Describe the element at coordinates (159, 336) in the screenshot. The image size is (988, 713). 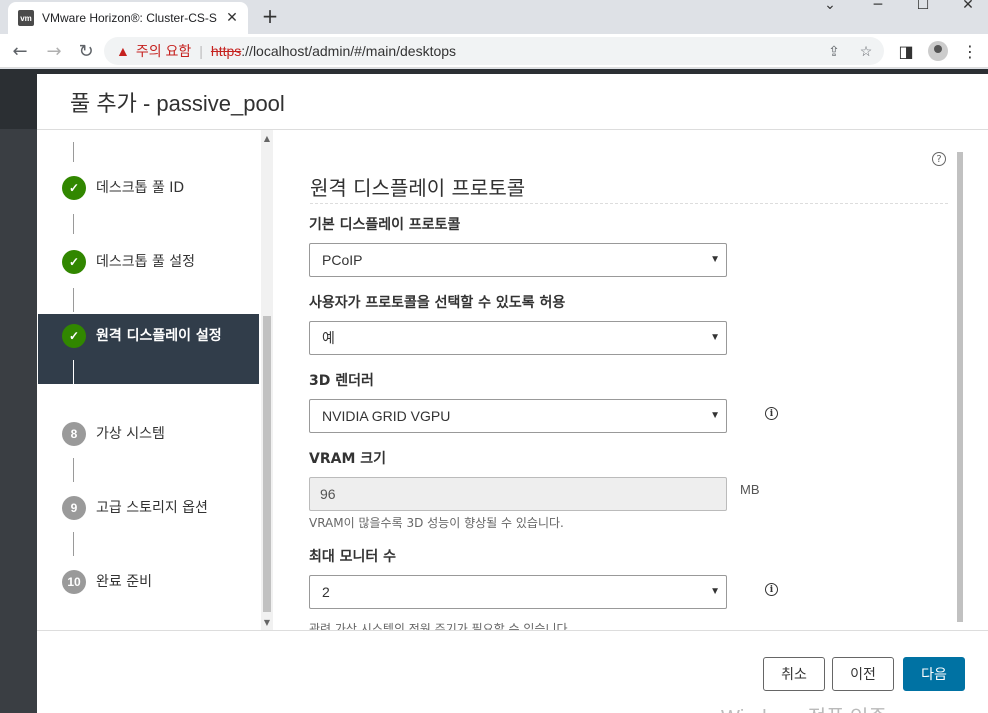
I see `step-label: 원격 디스플레이 설정` at that location.